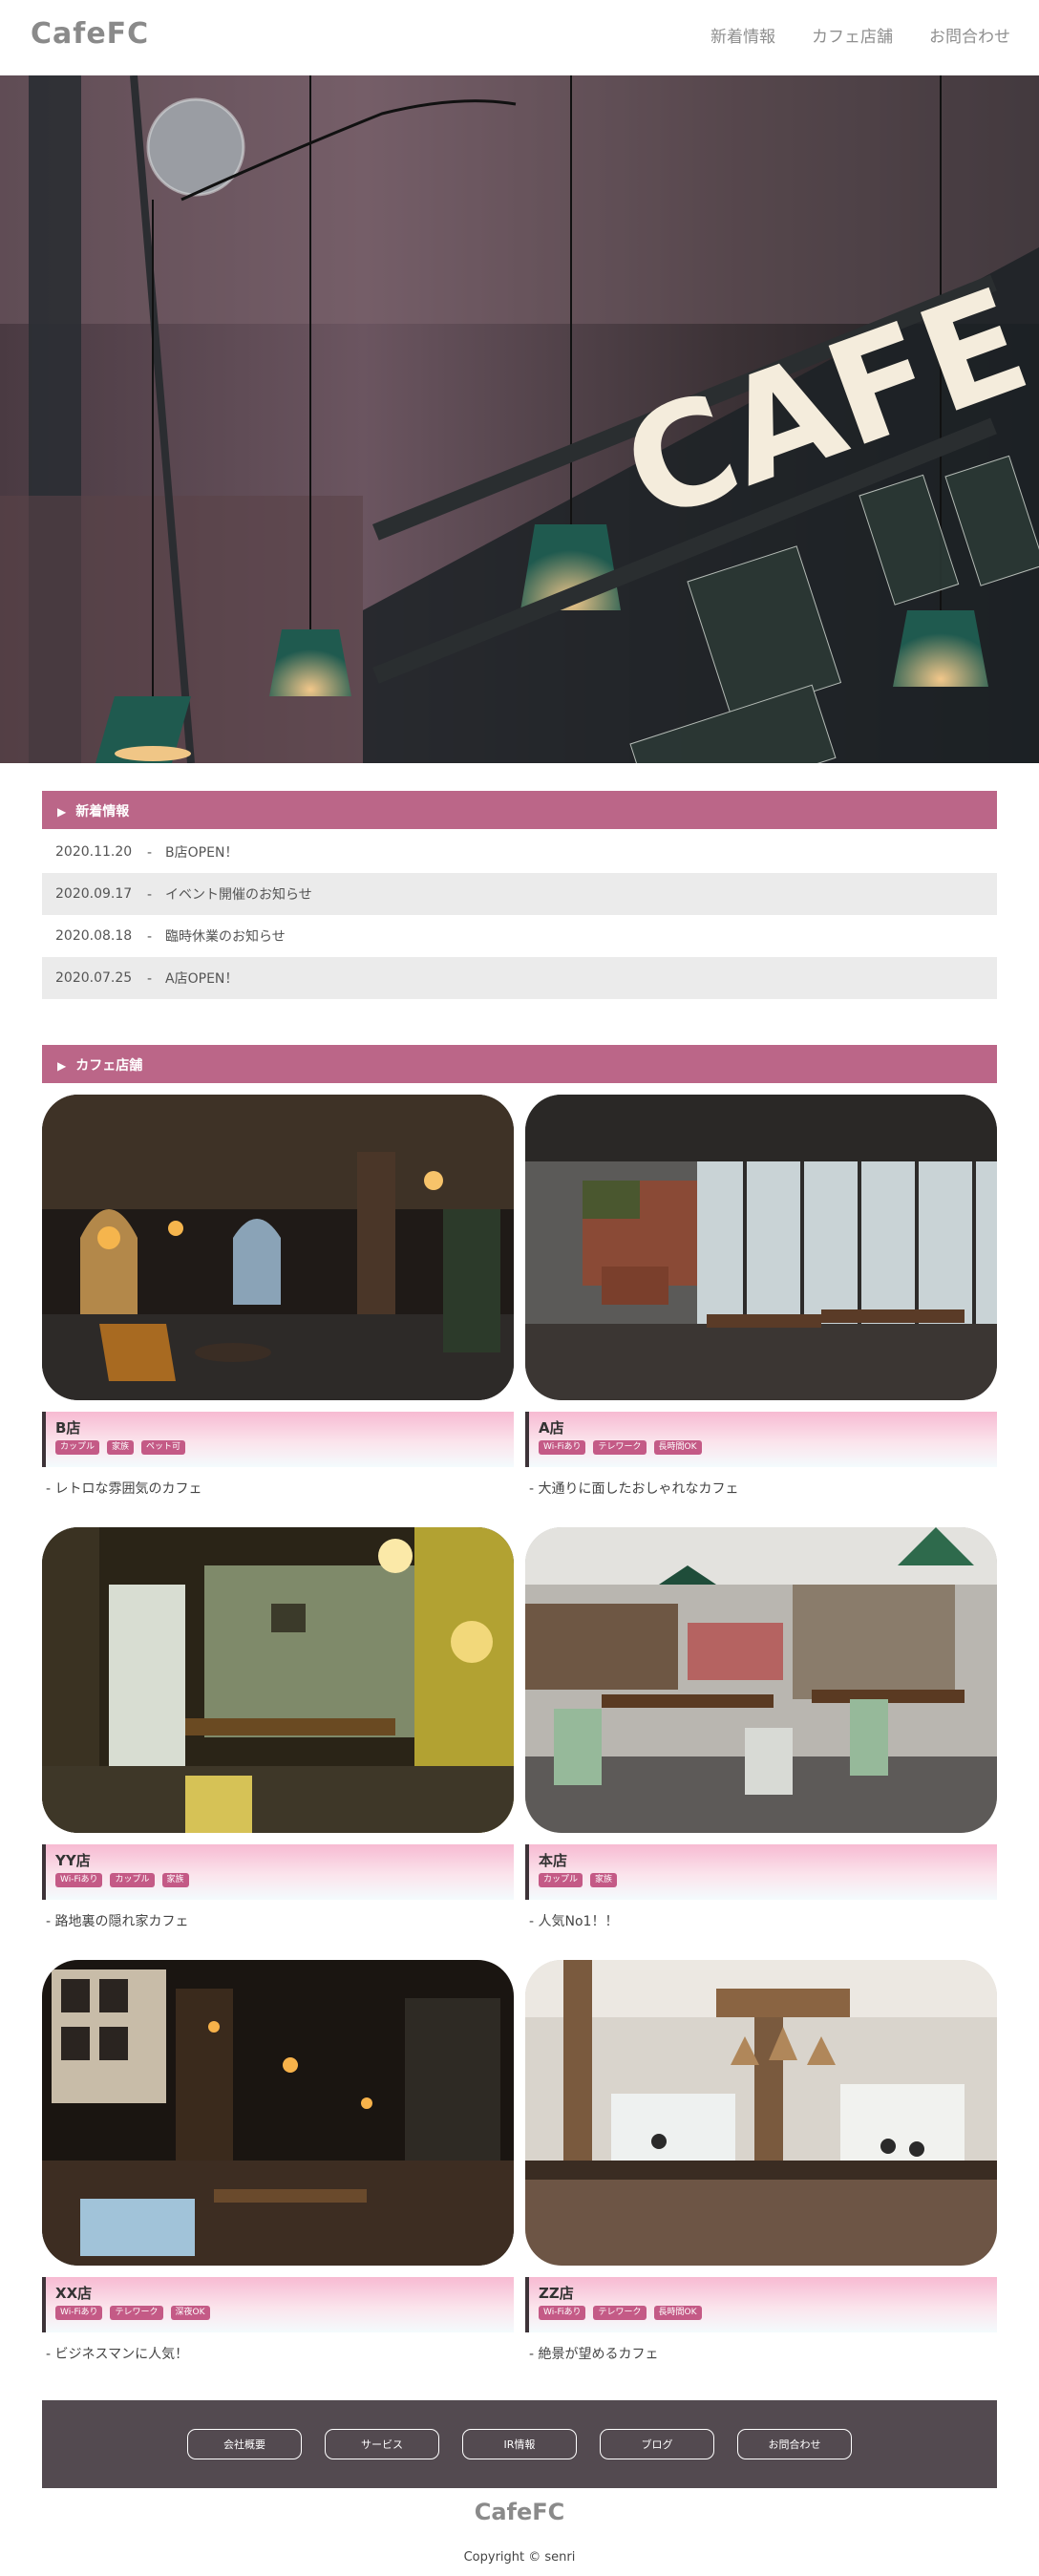 The height and width of the screenshot is (2576, 1039). Describe the element at coordinates (553, 1860) in the screenshot. I see `shop-name: 本店` at that location.